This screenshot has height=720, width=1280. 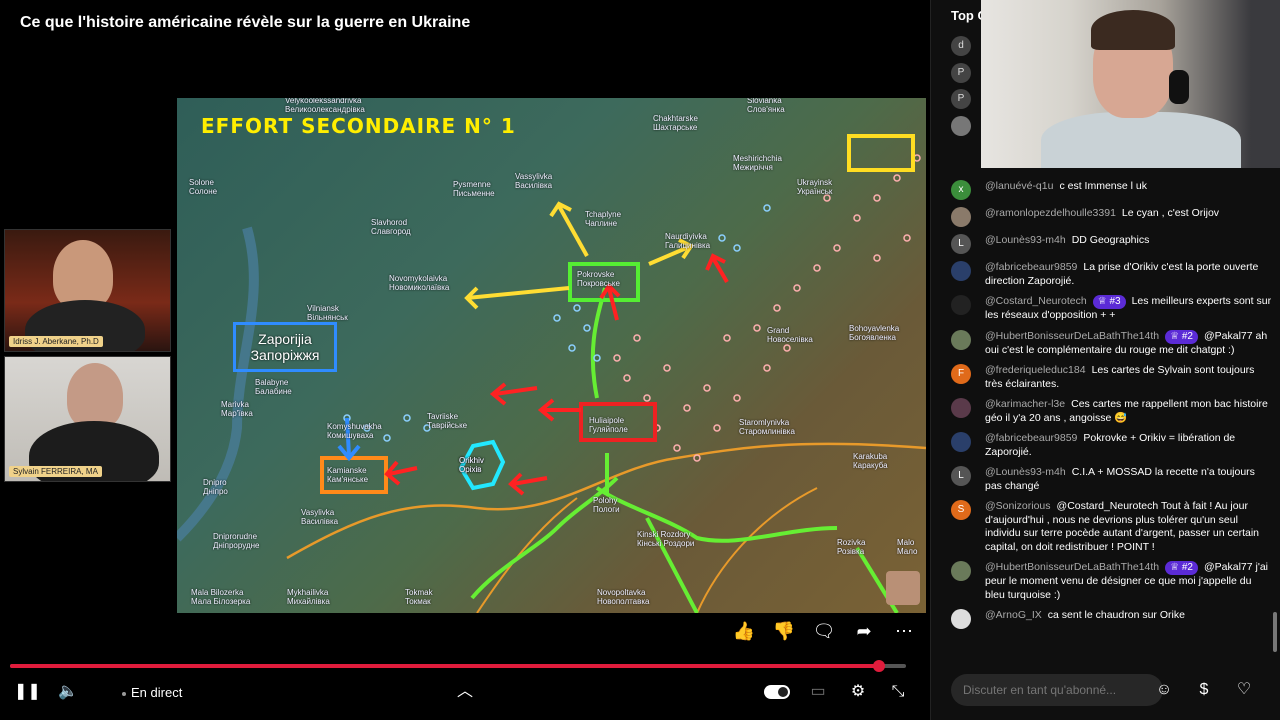 What do you see at coordinates (961, 99) in the screenshot?
I see `avatar: P` at bounding box center [961, 99].